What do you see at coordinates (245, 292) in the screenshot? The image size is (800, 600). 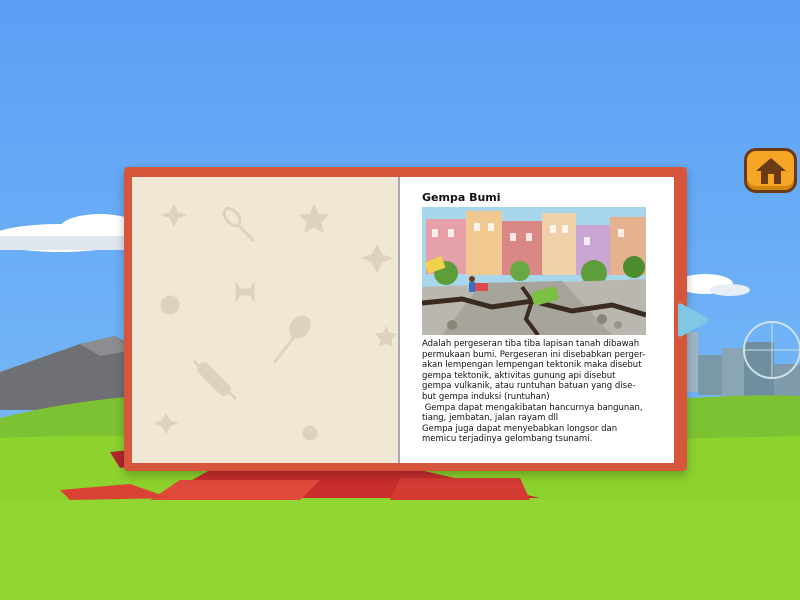 I see `candy-icon` at bounding box center [245, 292].